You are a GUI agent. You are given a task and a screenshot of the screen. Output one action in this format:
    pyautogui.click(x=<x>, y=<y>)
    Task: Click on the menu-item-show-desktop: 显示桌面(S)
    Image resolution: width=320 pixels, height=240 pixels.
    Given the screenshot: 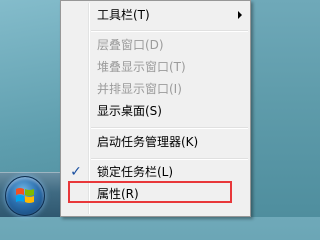 What is the action you would take?
    pyautogui.click(x=155, y=111)
    